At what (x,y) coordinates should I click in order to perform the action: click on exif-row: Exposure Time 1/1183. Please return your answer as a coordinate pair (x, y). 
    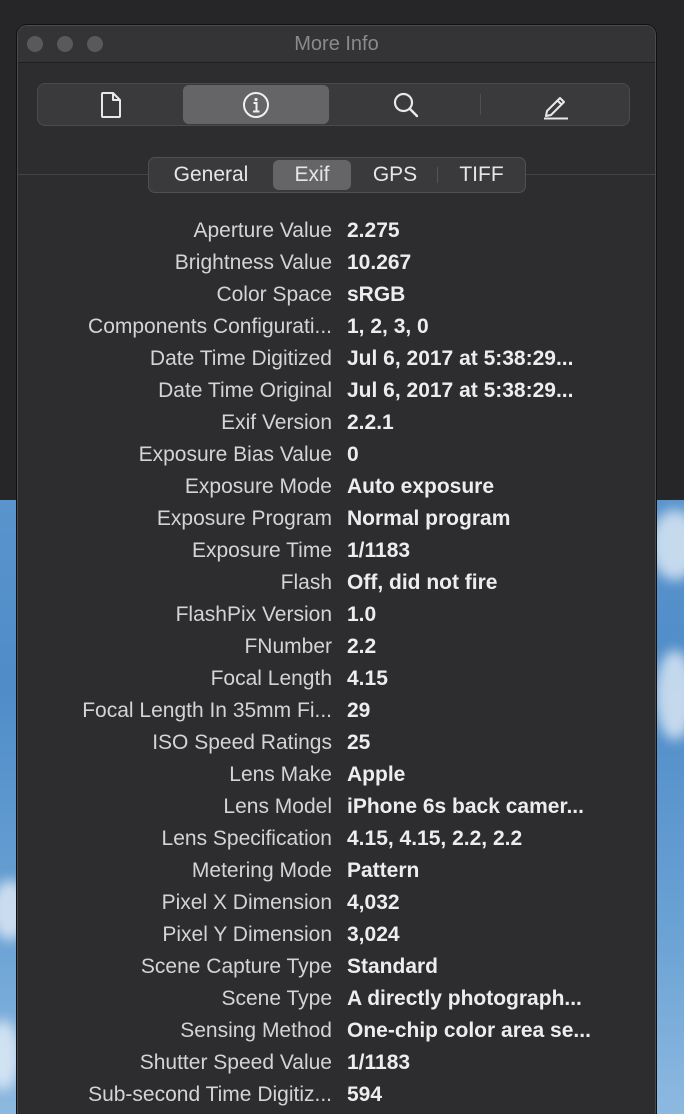
    Looking at the image, I should click on (336, 551).